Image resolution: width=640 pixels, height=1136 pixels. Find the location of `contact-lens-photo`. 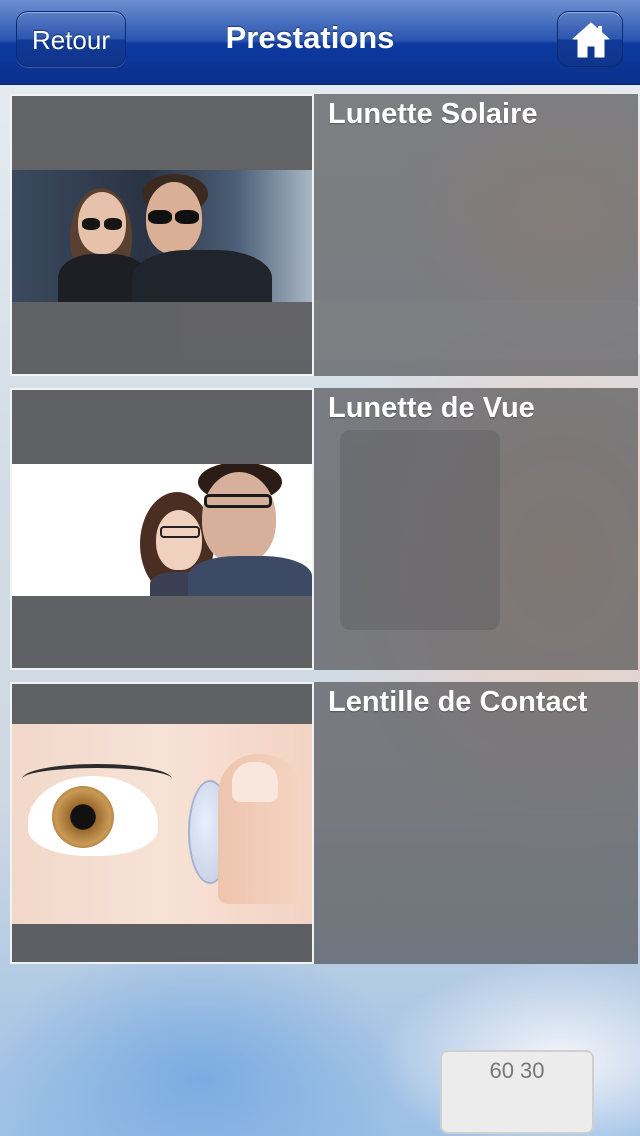

contact-lens-photo is located at coordinates (162, 824).